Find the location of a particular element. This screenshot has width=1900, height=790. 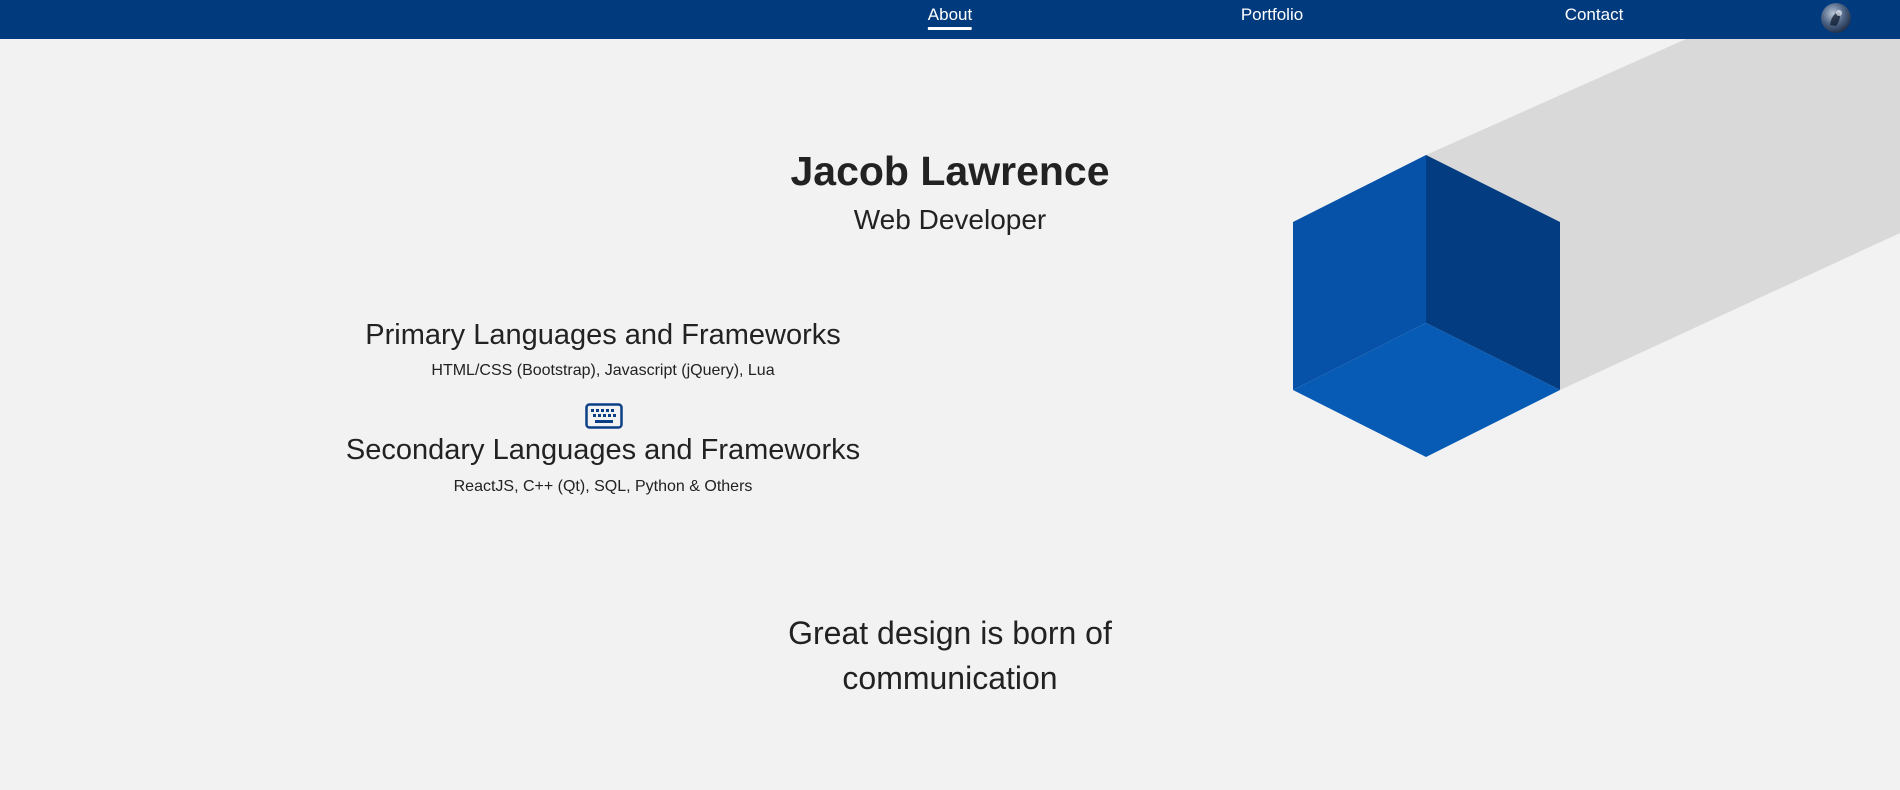

primary-skills-heading: Primary Languages and Frameworks is located at coordinates (603, 335).